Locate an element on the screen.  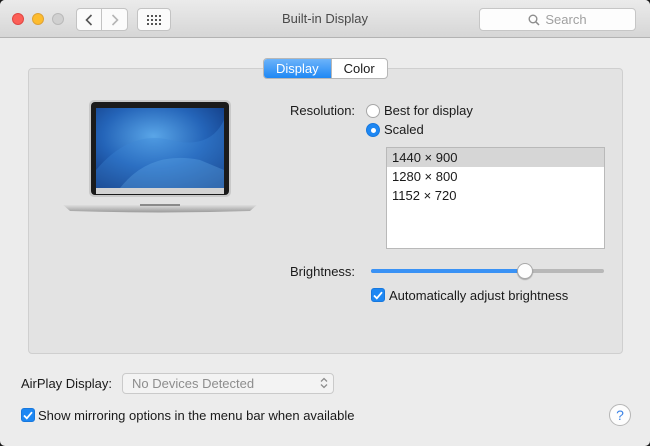
titlebar: Built-in Display Search is located at coordinates (325, 19).